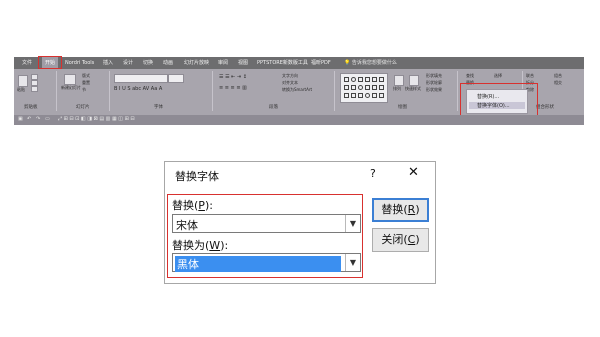  I want to click on format-painter-icon, so click(34, 89).